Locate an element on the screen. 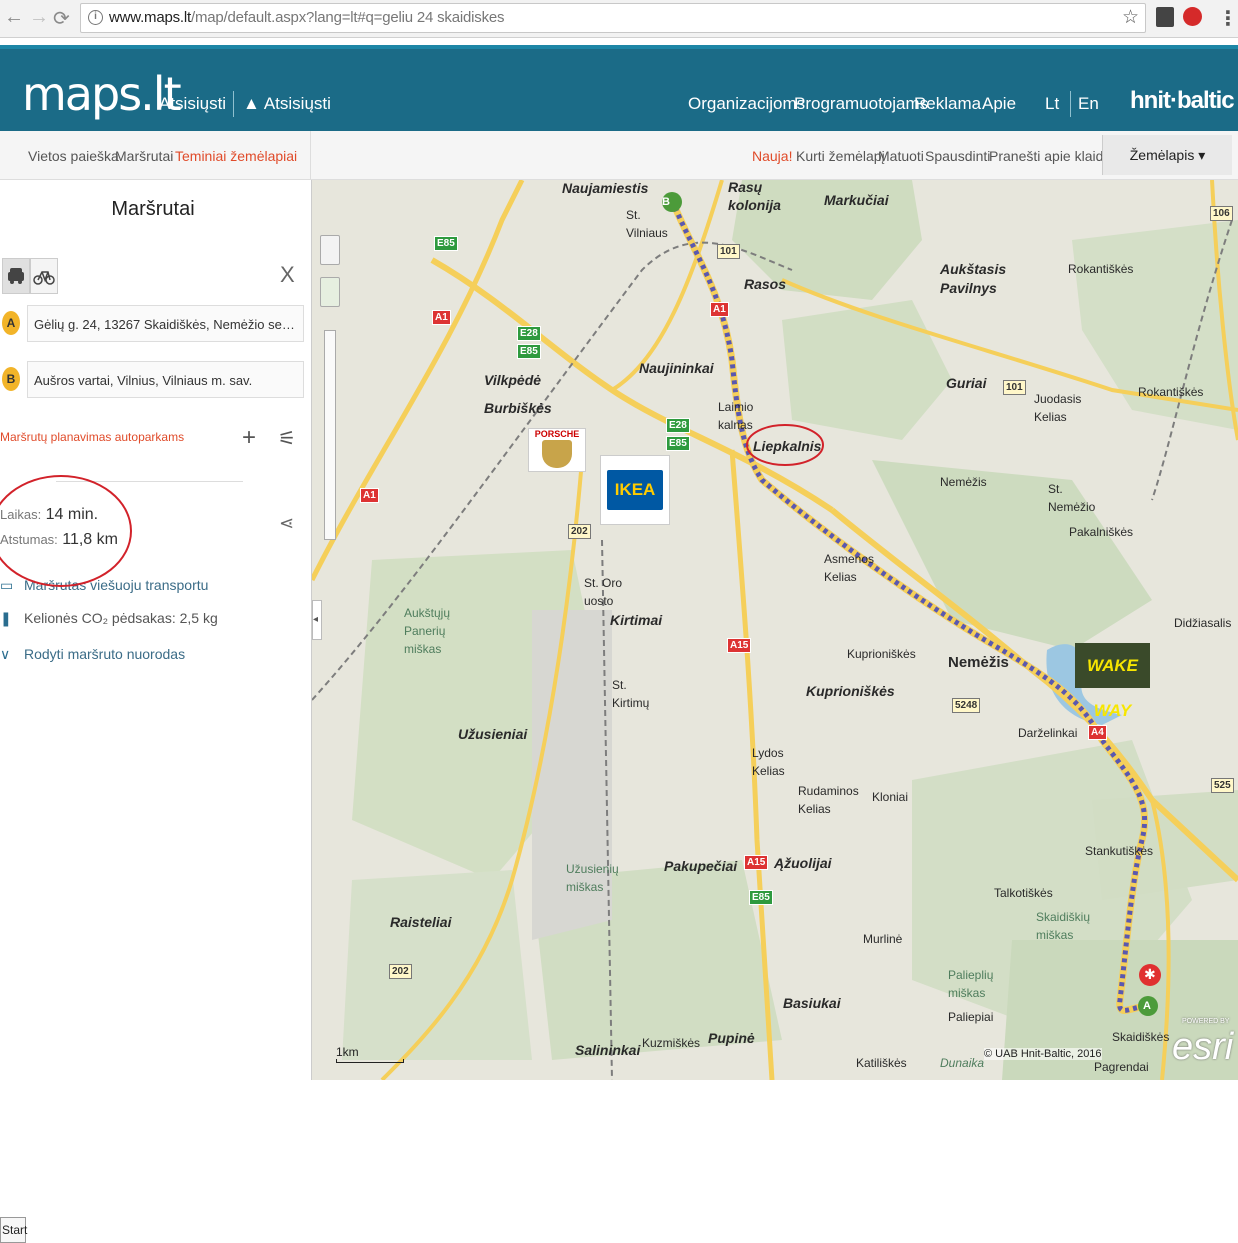 The height and width of the screenshot is (1243, 1238). map-label: Ąžuolijai is located at coordinates (803, 863).